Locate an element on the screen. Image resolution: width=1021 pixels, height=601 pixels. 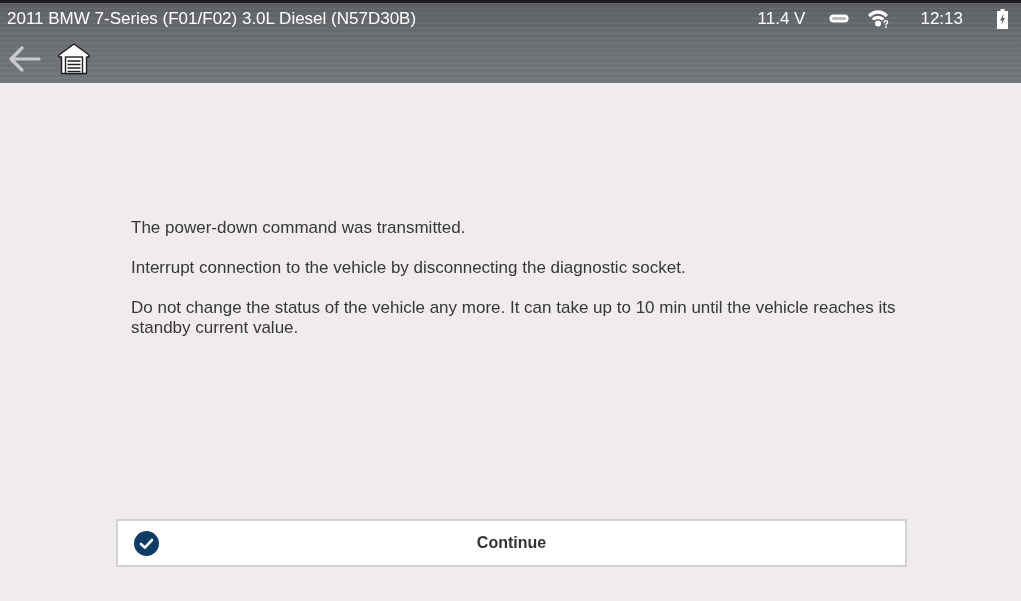
back-arrow-icon is located at coordinates (24, 58).